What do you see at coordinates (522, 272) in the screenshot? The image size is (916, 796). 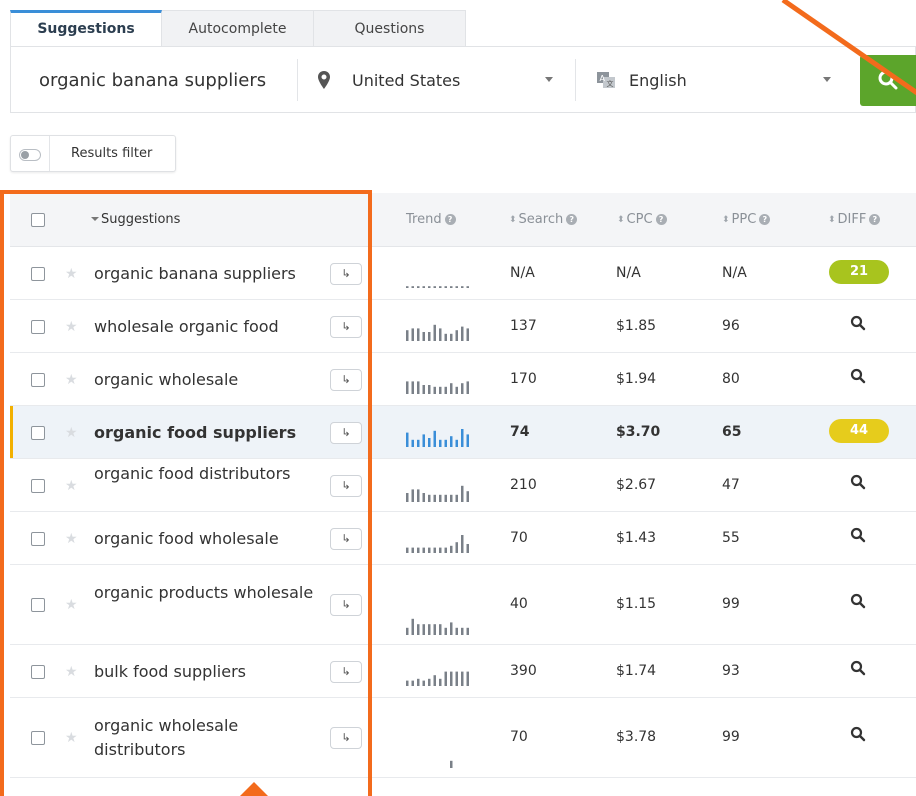 I see `cell-search: N/A` at bounding box center [522, 272].